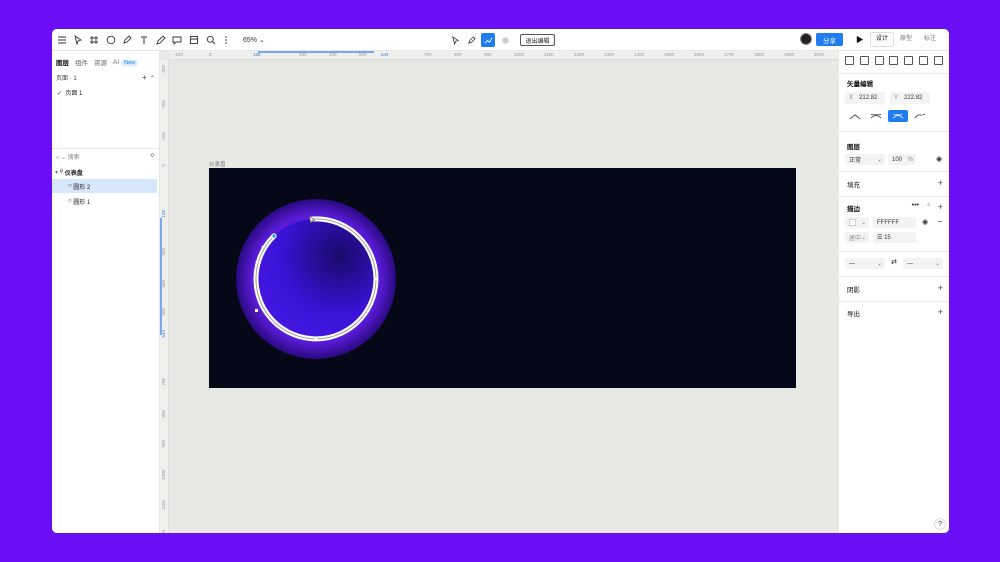 This screenshot has height=562, width=1000. What do you see at coordinates (105, 155) in the screenshot?
I see `layer-search: ⌕ ⌄ 搜索 ≎` at bounding box center [105, 155].